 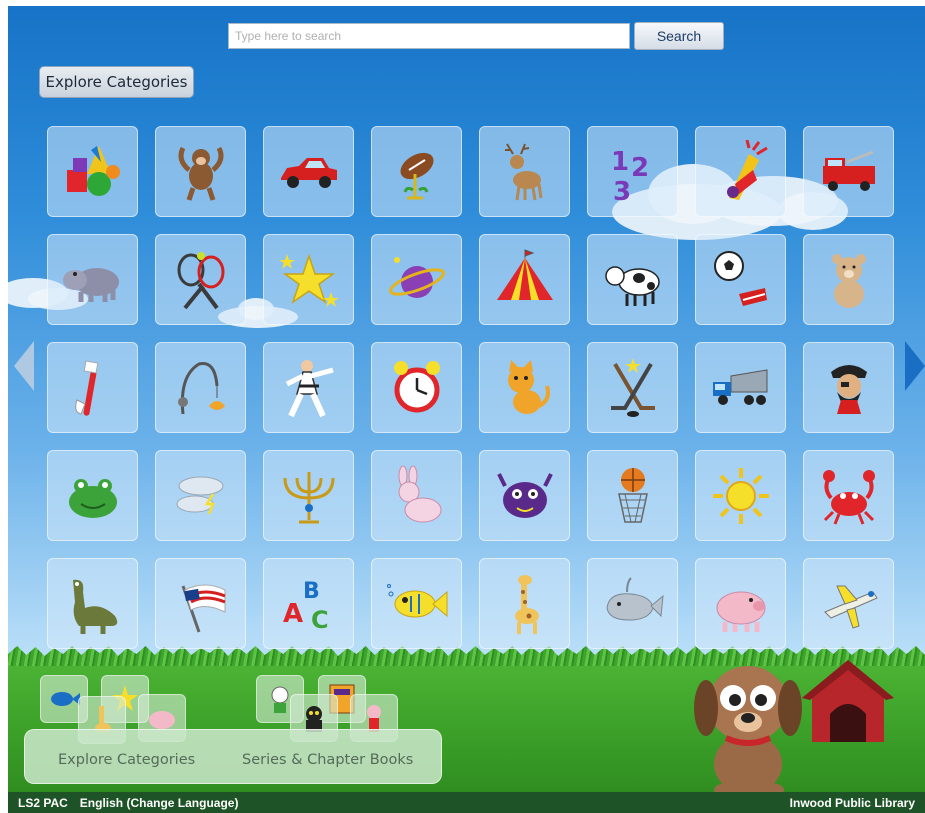 I want to click on whale-icon, so click(x=634, y=598).